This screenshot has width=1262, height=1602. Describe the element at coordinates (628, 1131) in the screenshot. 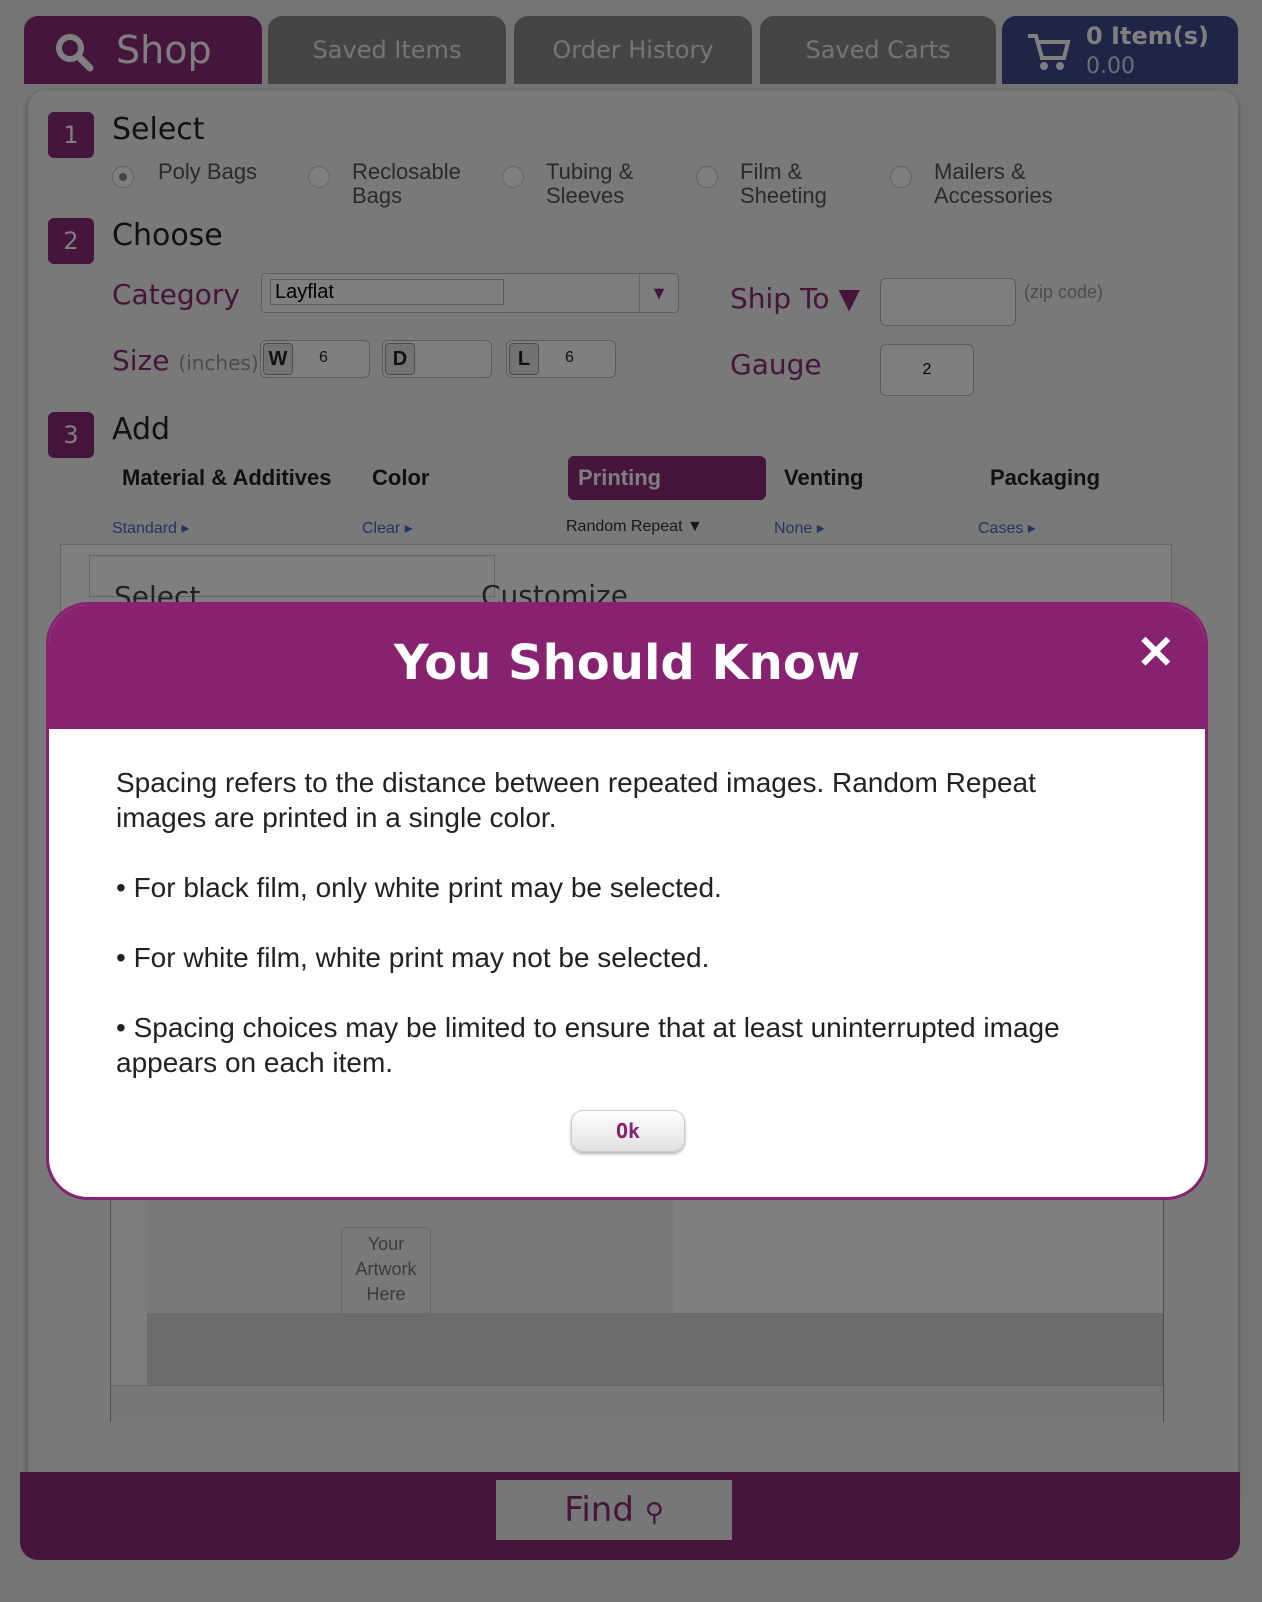

I see `ok-button: Ok` at that location.